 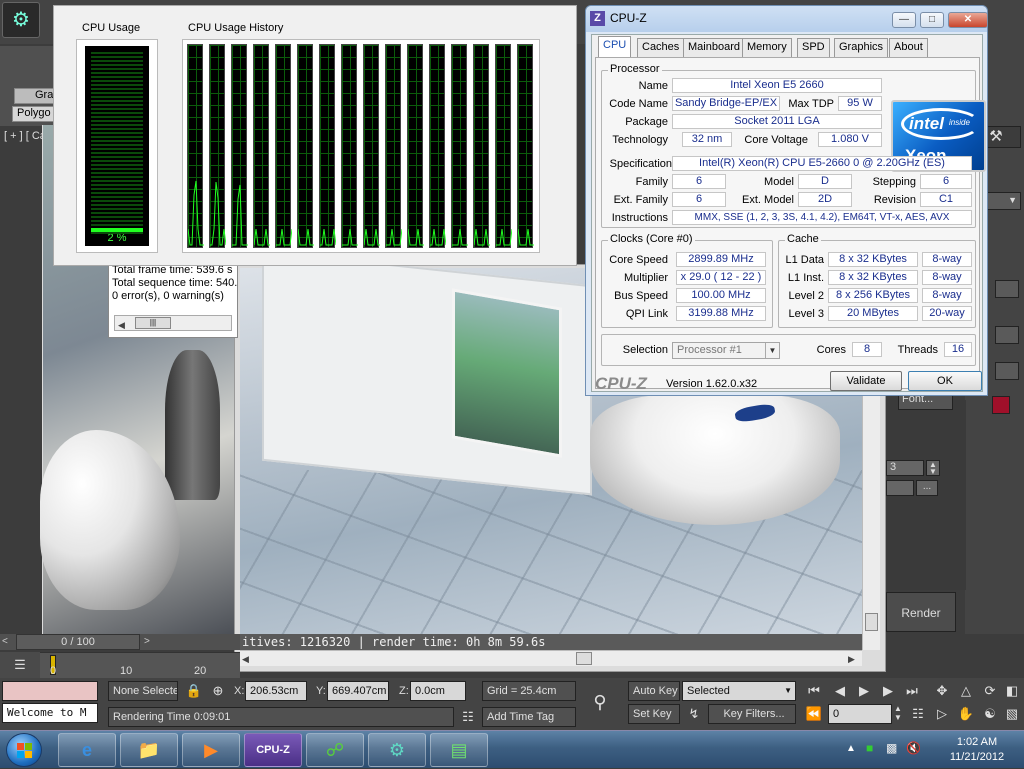 I want to click on render-horizontal-scrollbar: ◀ ▶, so click(x=551, y=658).